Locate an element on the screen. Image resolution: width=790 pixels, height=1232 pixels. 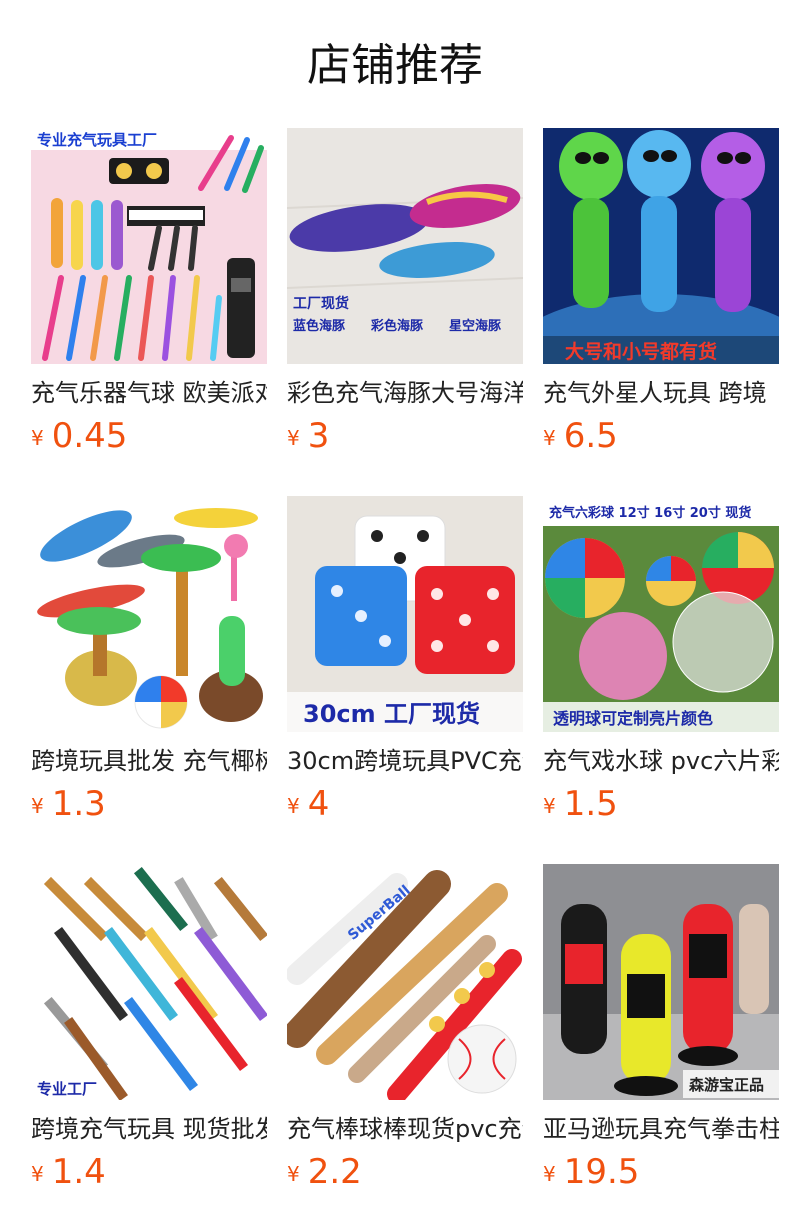
product-image: 森游宝正品 is located at coordinates (661, 982).